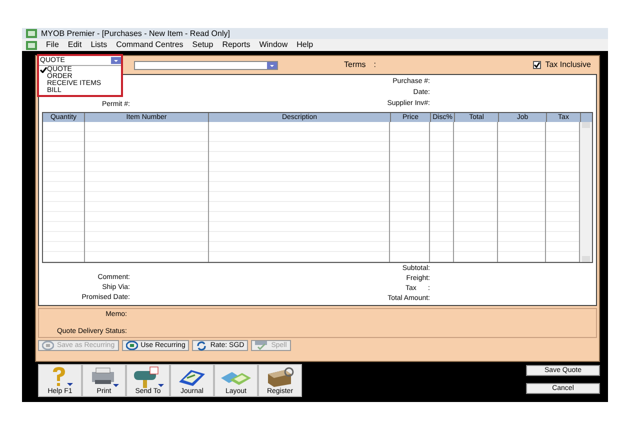 The image size is (631, 430). I want to click on menu-item: Lists, so click(99, 45).